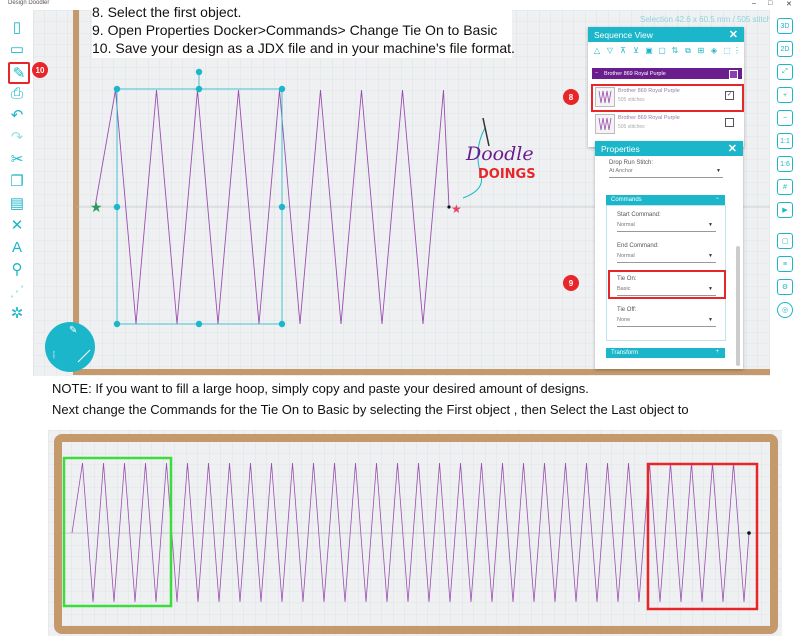 The height and width of the screenshot is (636, 800). I want to click on app-title: Design Doodler, so click(29, 3).